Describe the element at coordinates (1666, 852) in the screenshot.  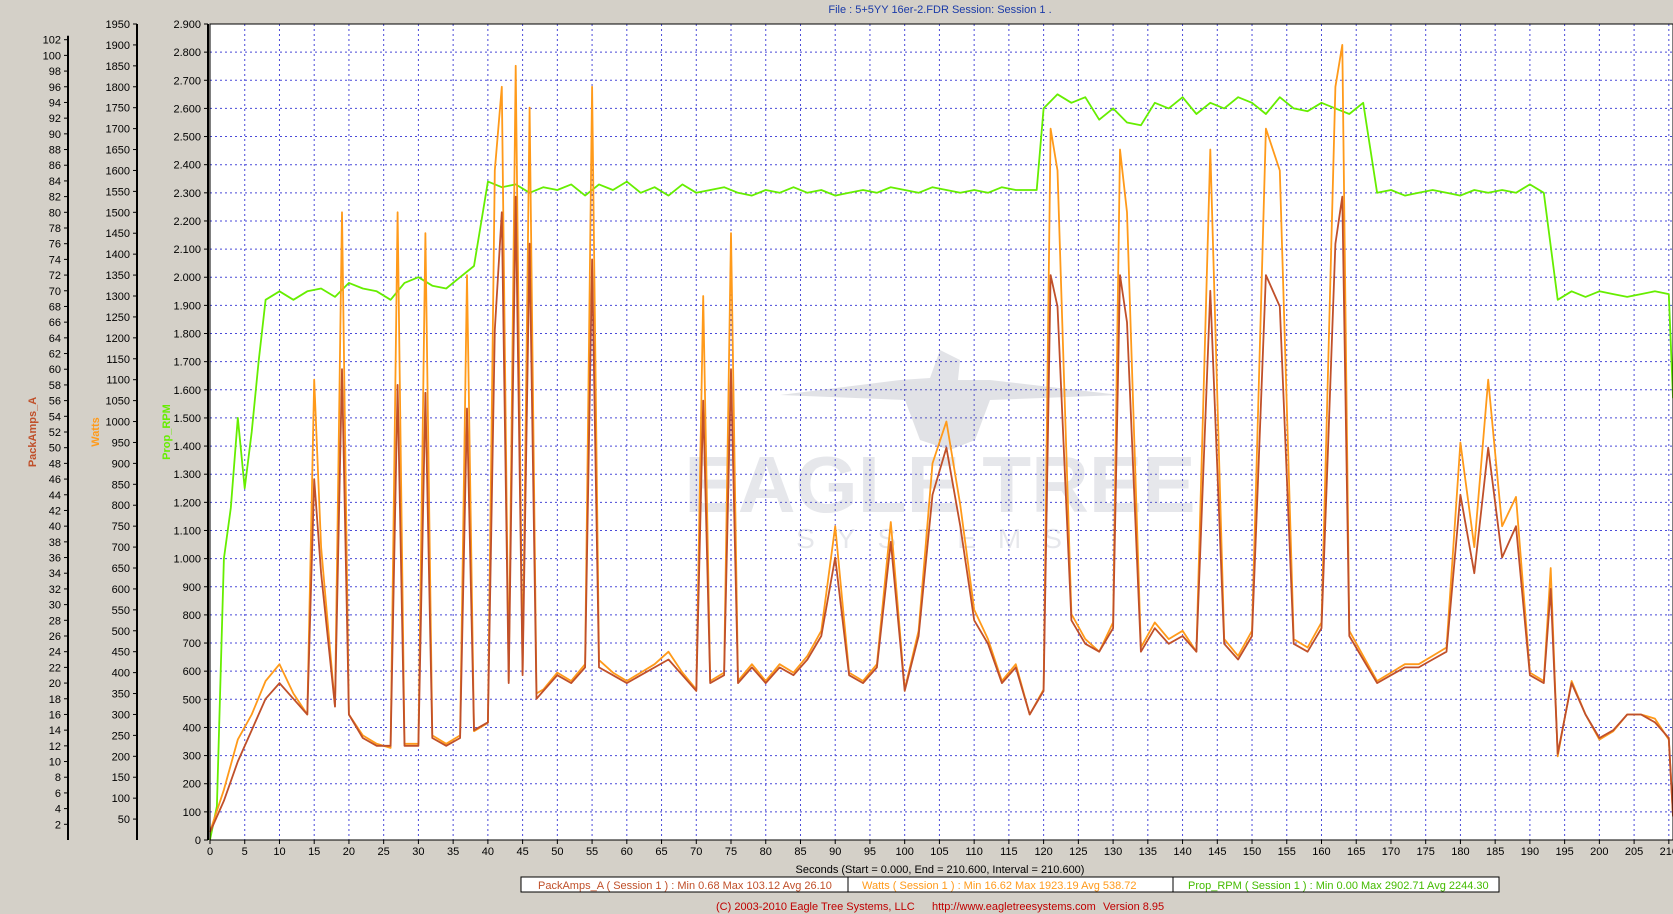
I see `x-tick-label: 210` at that location.